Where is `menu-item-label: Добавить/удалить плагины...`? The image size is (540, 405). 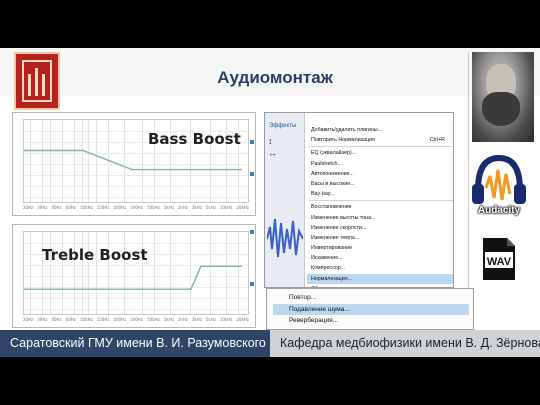
menu-item-label: Добавить/удалить плагины... is located at coordinates (347, 130).